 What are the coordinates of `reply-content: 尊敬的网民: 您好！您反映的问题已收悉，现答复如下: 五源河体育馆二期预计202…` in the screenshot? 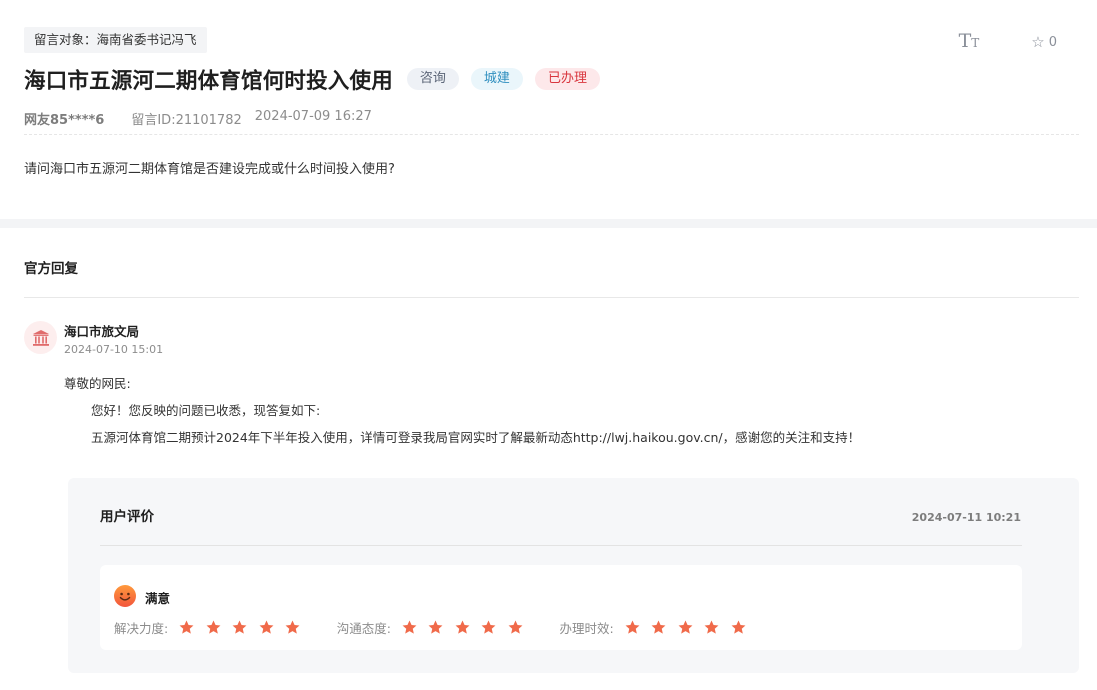 It's located at (462, 410).